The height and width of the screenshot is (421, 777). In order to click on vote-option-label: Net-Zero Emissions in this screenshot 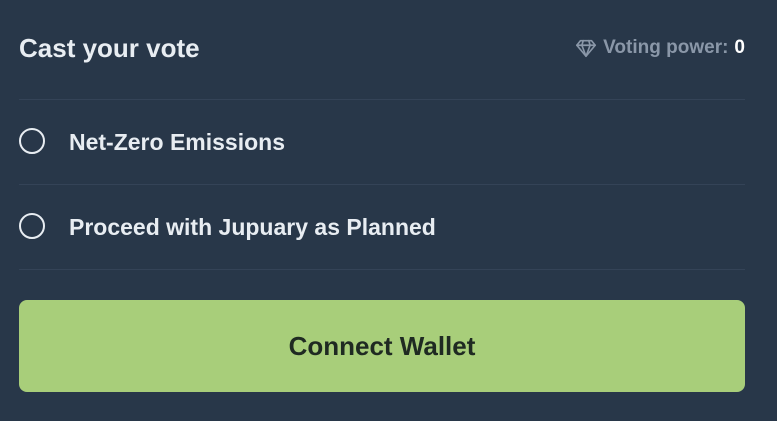, I will do `click(177, 142)`.